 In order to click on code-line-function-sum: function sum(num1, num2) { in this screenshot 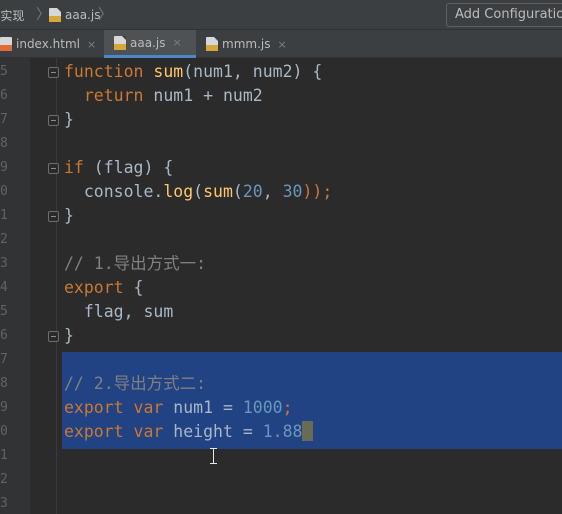, I will do `click(193, 72)`.